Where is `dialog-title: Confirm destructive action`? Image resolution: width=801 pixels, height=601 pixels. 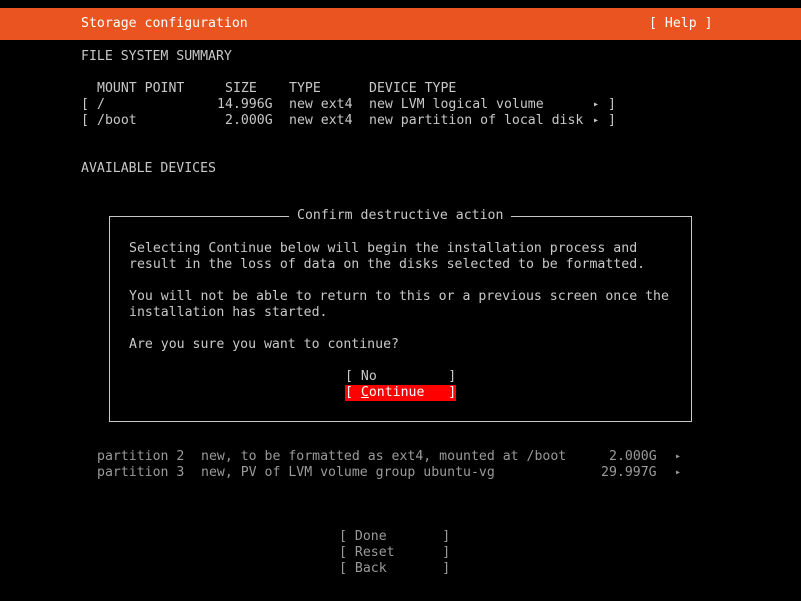 dialog-title: Confirm destructive action is located at coordinates (400, 216).